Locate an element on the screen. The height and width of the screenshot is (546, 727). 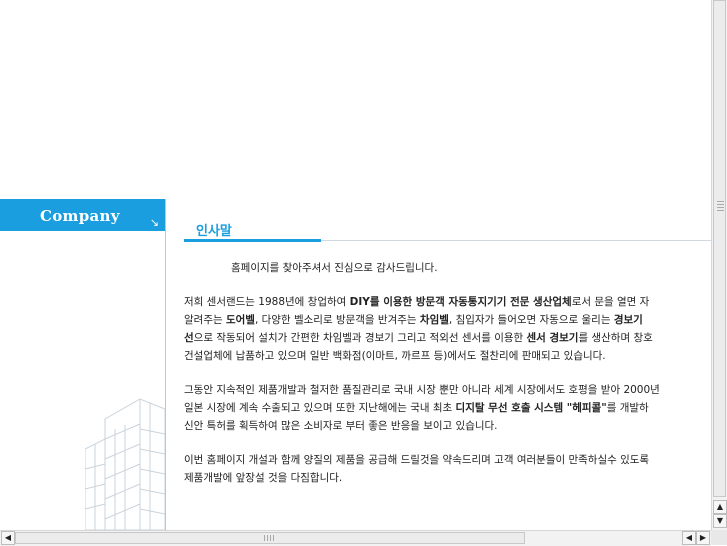
scrollbar-corner is located at coordinates (719, 537).